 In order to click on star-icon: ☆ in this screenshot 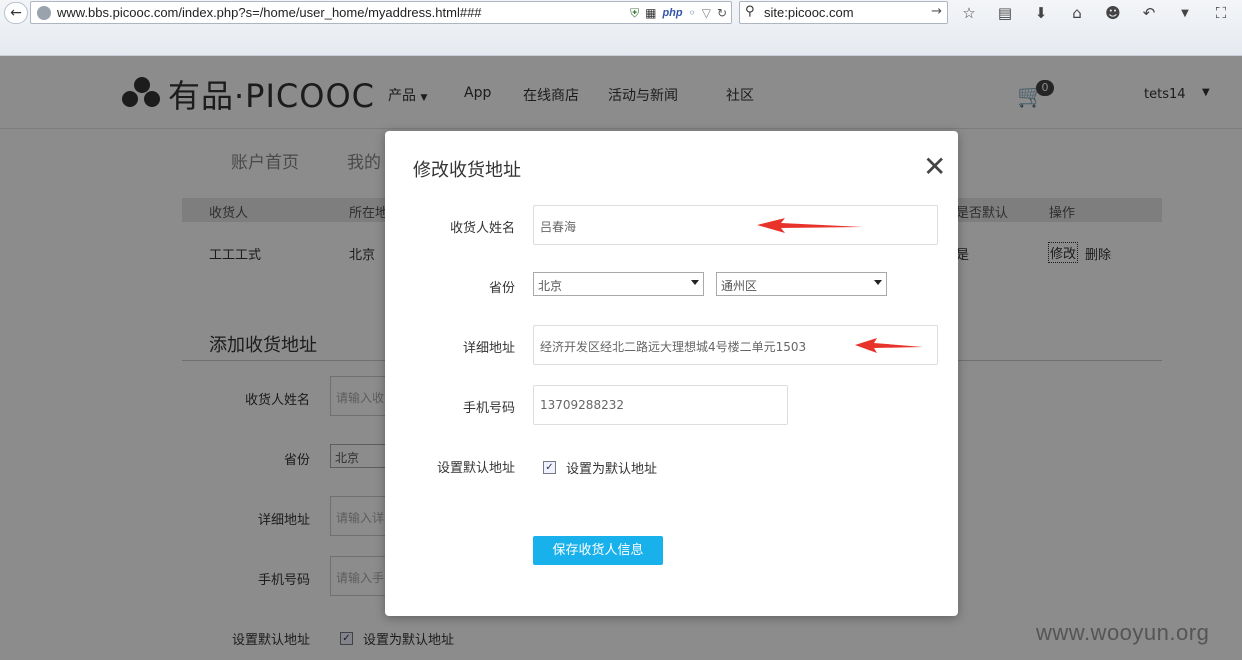, I will do `click(969, 13)`.